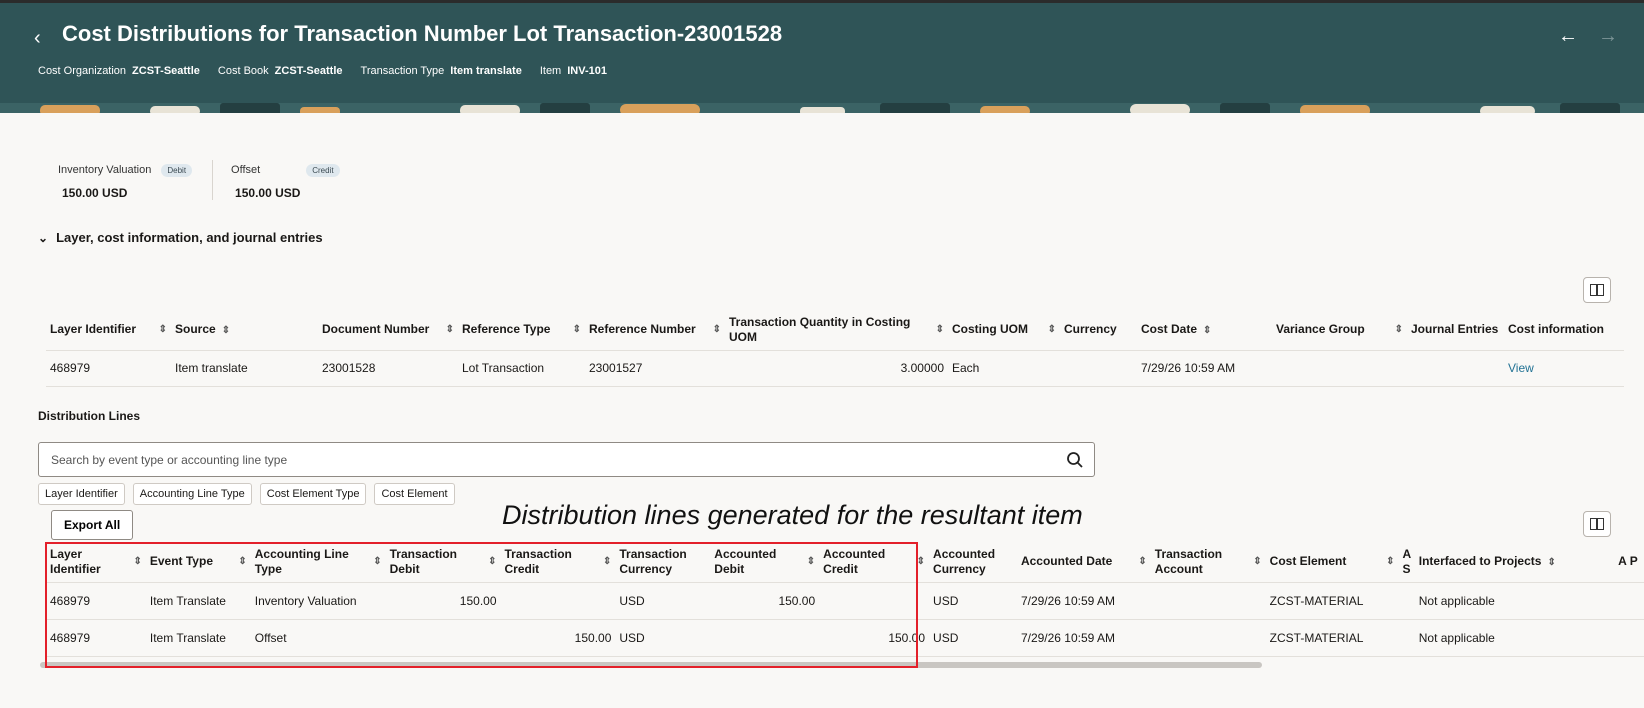 Image resolution: width=1644 pixels, height=708 pixels. What do you see at coordinates (573, 71) in the screenshot?
I see `meta-item: Item INV-101` at bounding box center [573, 71].